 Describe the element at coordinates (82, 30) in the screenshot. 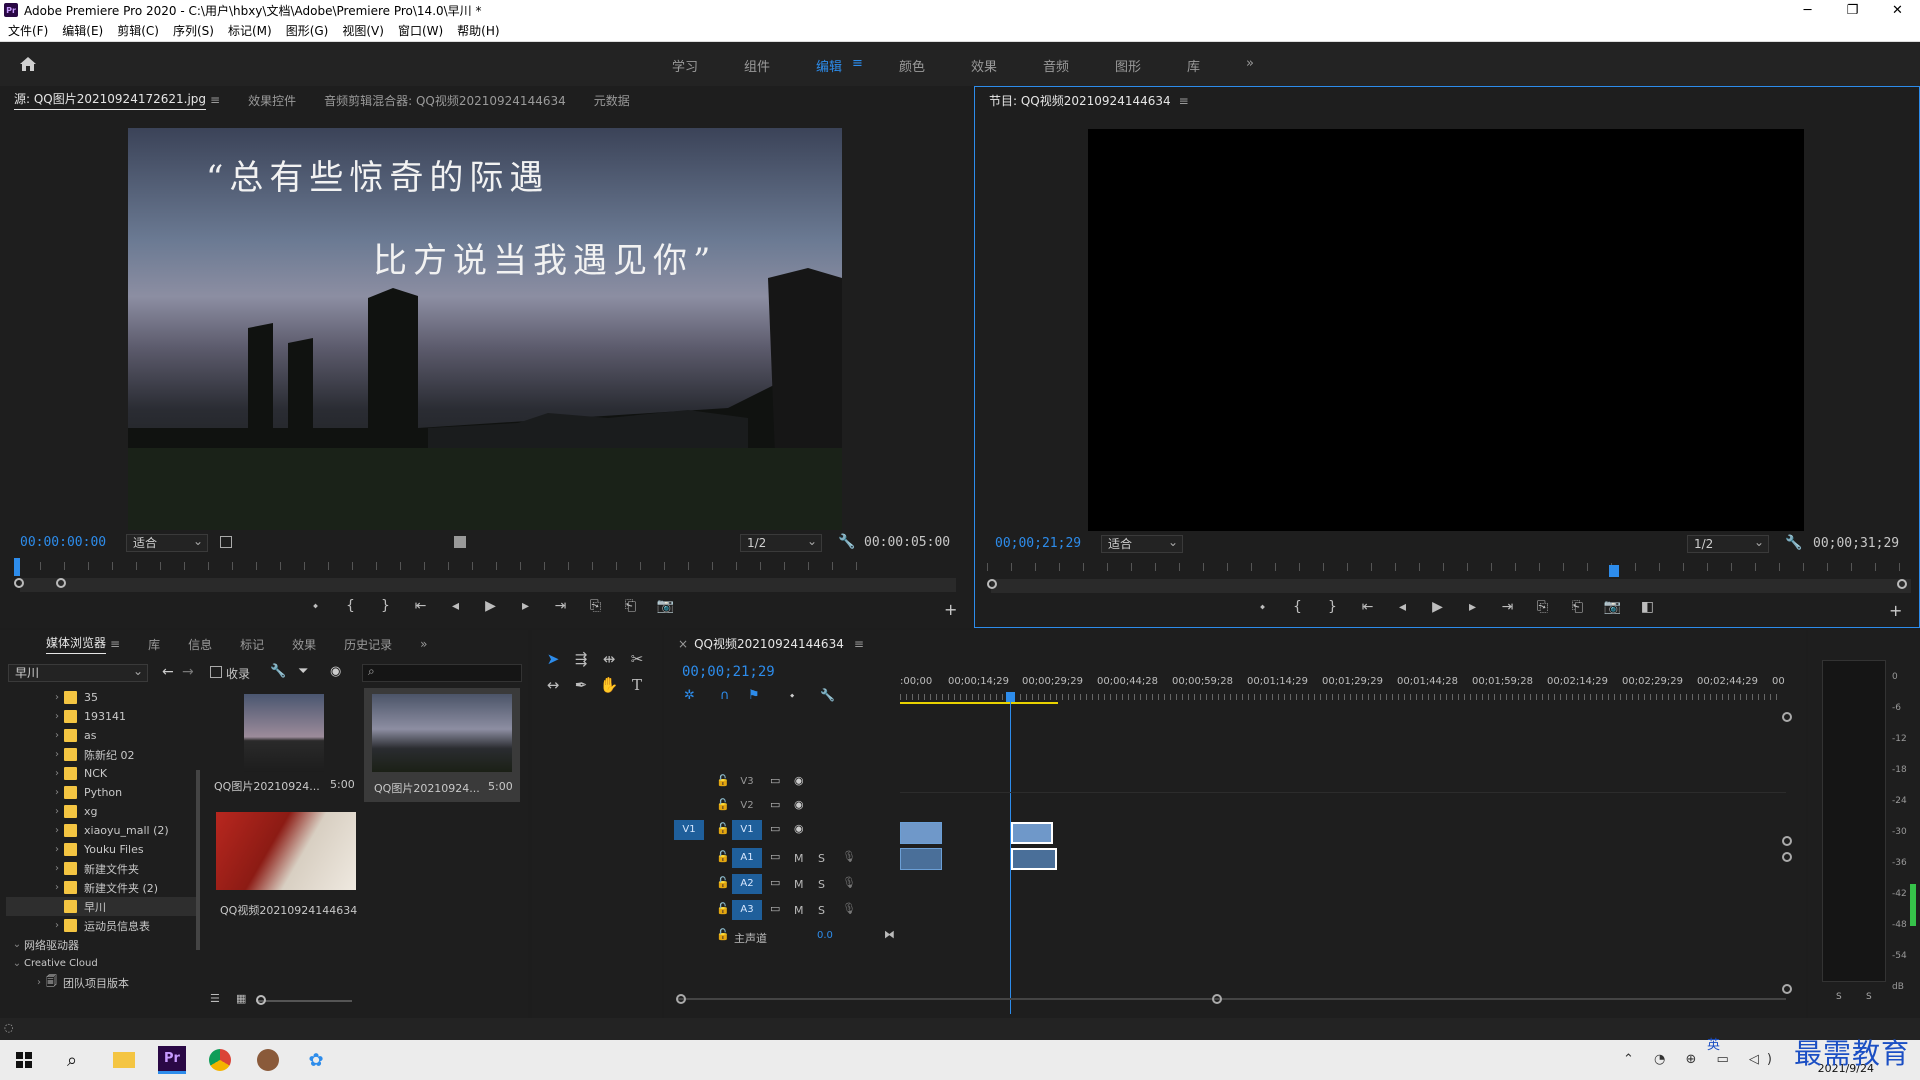

I see `menu-edit: 编辑(E)` at that location.